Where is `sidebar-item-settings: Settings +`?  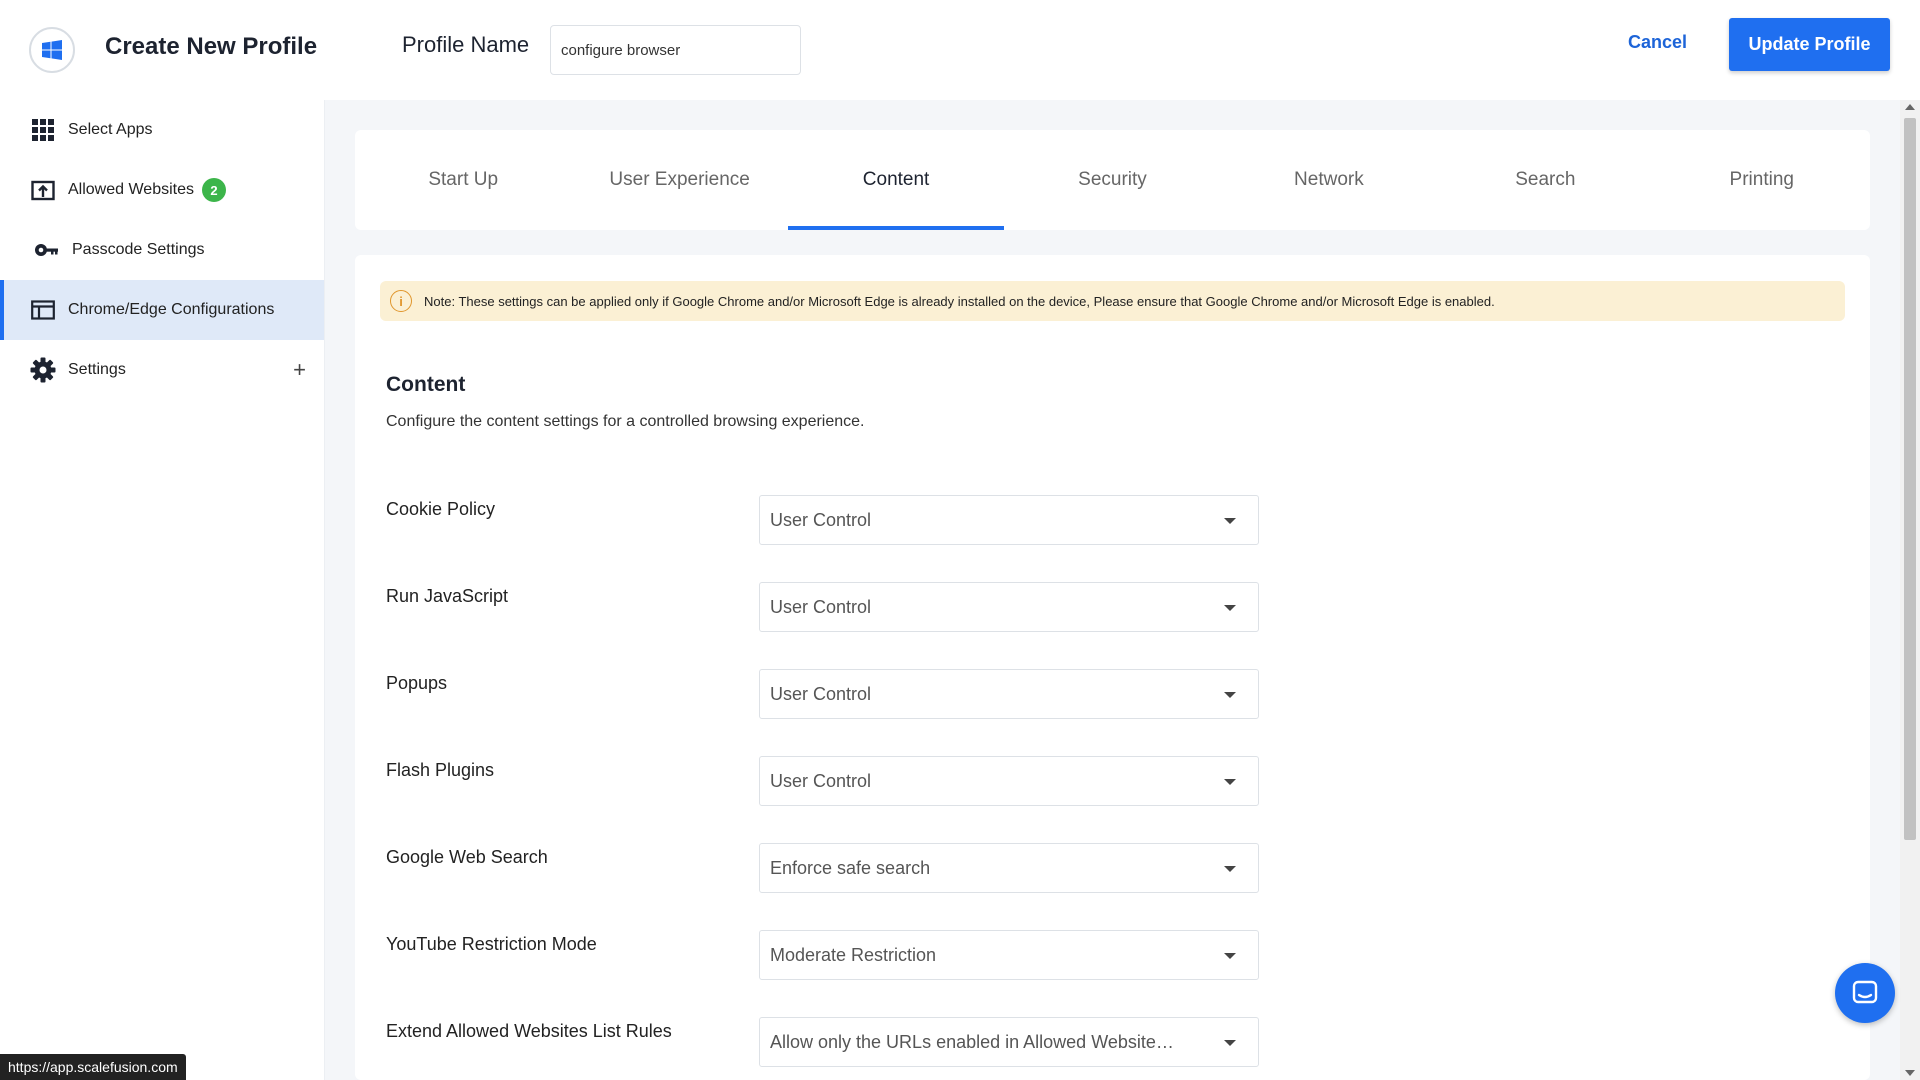
sidebar-item-settings: Settings + is located at coordinates (162, 370).